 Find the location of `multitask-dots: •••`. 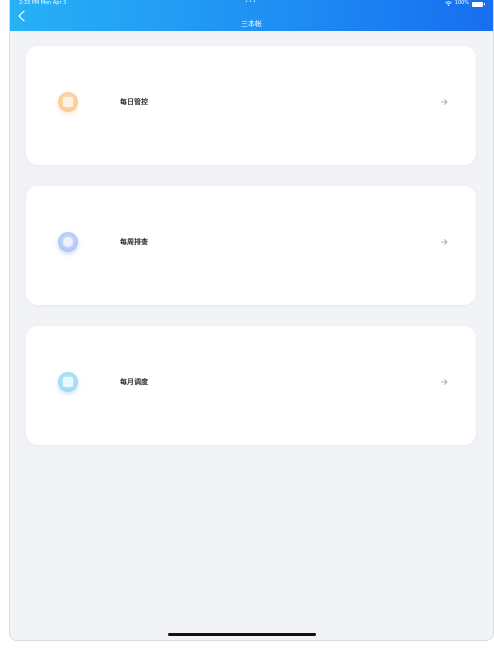

multitask-dots: ••• is located at coordinates (251, 2).